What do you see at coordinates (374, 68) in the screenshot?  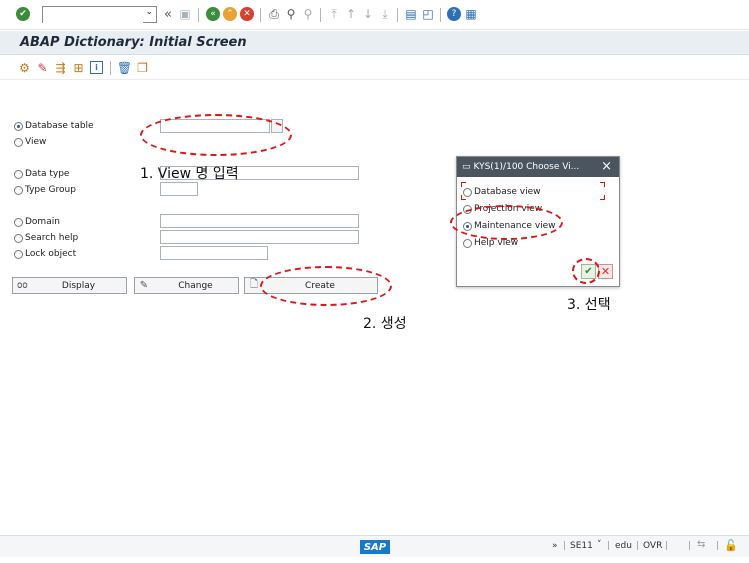 I see `application-toolbar: ⚙ ✎ ⇶ ⊞ i 🗑 ❐` at bounding box center [374, 68].